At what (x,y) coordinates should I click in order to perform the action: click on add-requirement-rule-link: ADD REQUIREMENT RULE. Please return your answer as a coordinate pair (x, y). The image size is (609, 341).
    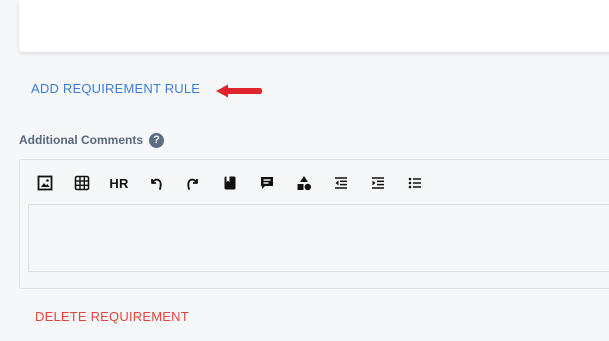
    Looking at the image, I should click on (115, 89).